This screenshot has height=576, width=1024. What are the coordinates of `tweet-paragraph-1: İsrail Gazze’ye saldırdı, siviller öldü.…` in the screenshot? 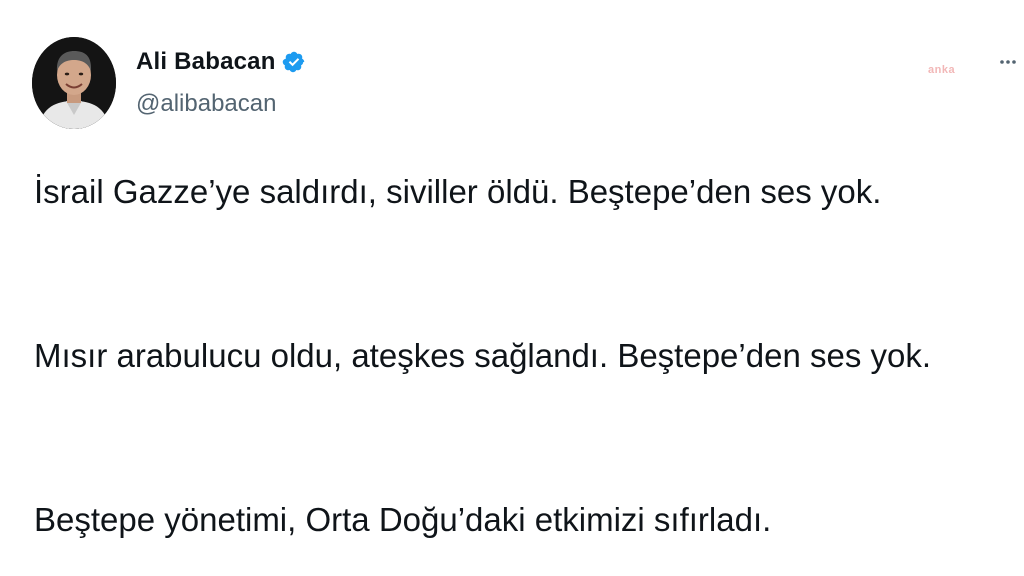 It's located at (458, 191).